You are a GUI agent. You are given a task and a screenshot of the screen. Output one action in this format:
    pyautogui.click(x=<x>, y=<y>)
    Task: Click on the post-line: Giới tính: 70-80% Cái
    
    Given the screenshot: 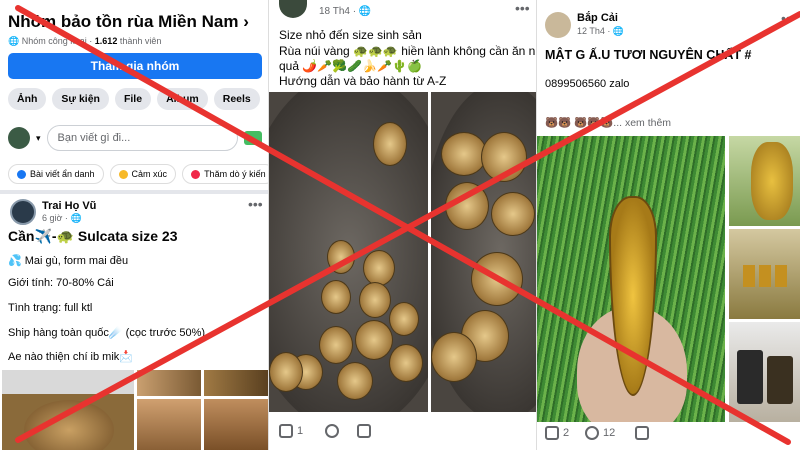 What is the action you would take?
    pyautogui.click(x=61, y=283)
    